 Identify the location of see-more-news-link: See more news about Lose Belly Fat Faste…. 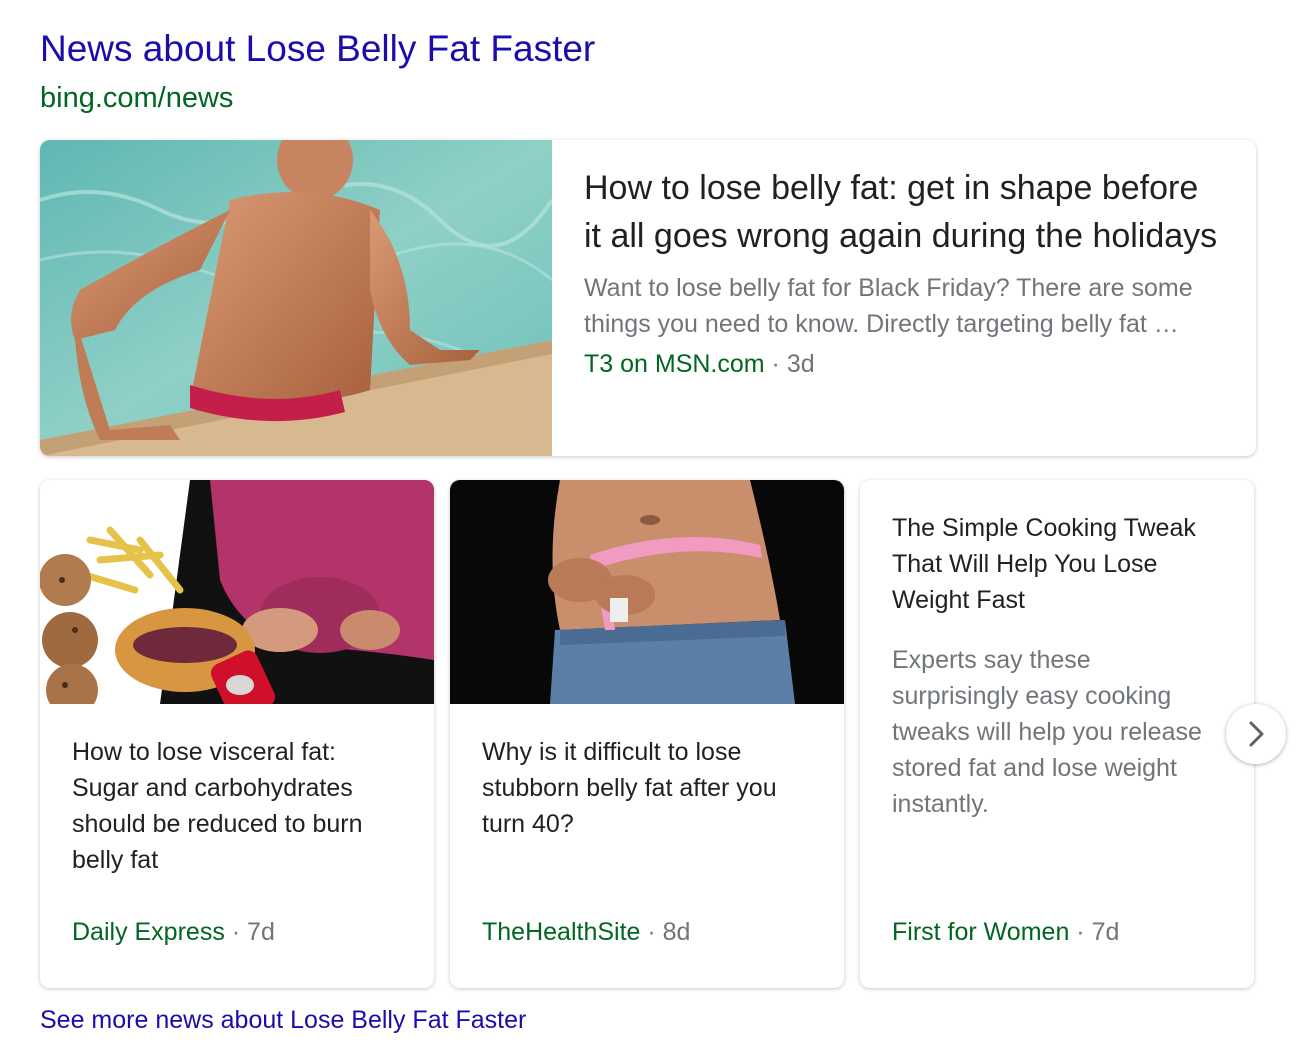
(283, 1020).